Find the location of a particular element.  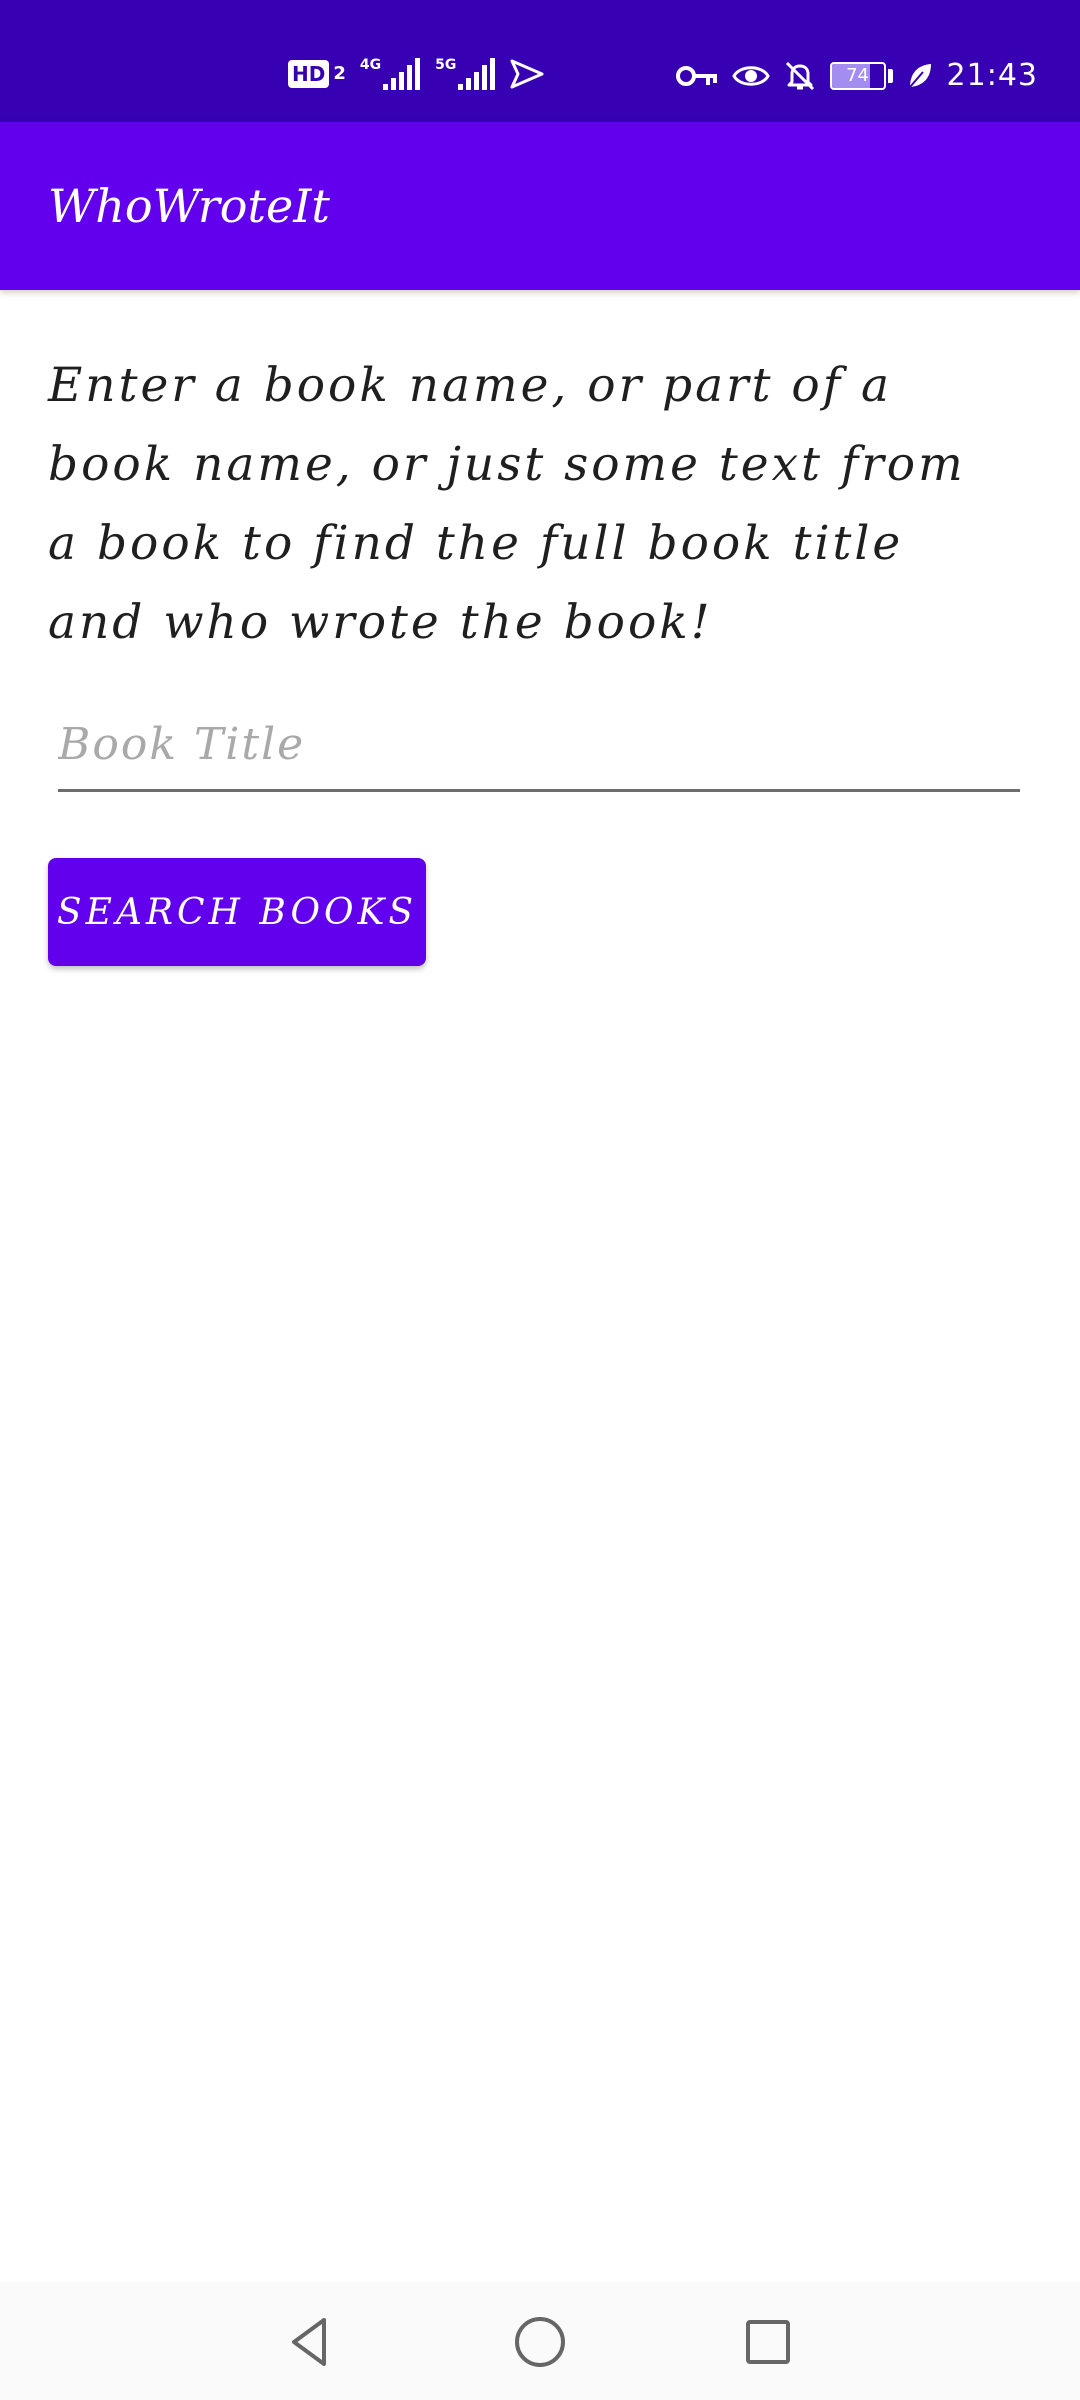

recents-icon is located at coordinates (768, 2342).